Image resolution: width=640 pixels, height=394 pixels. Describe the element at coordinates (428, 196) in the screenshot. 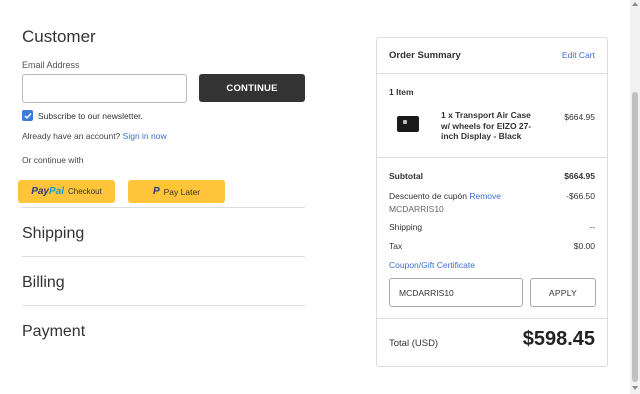

I see `discount-label: Descuento de cupón` at that location.